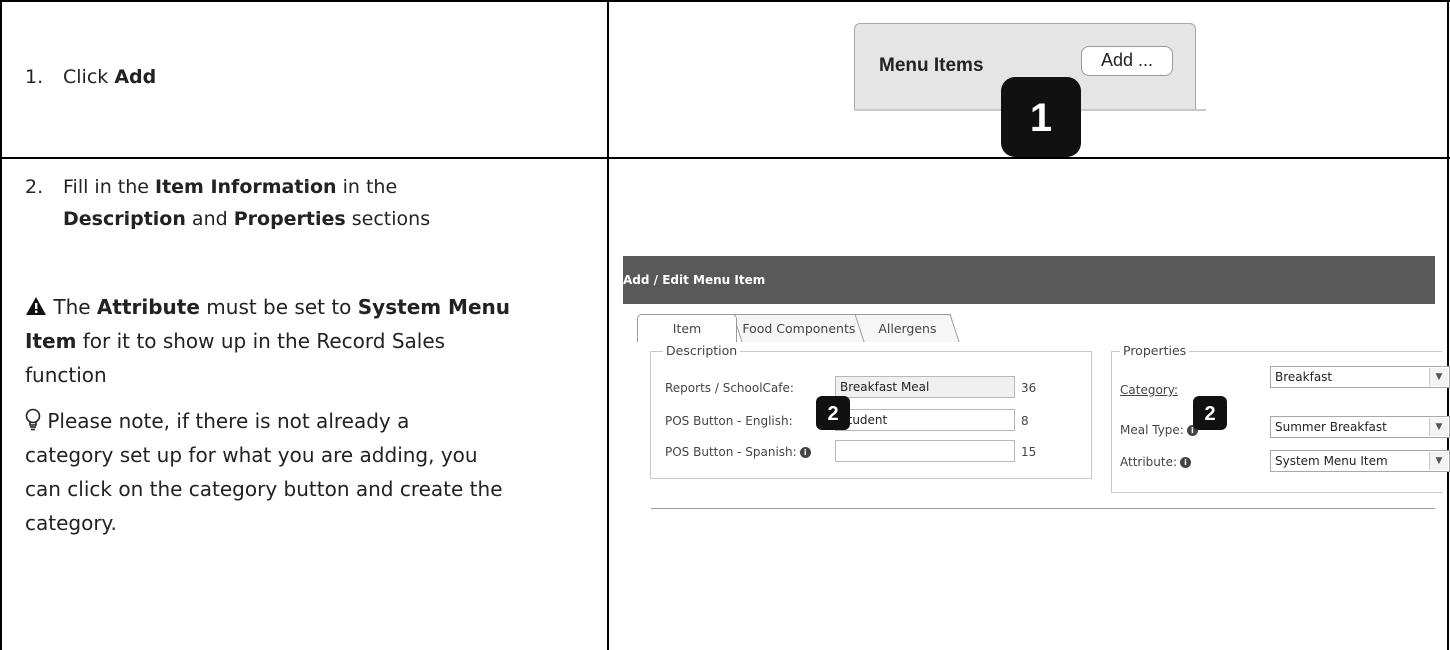 This screenshot has width=1450, height=650. What do you see at coordinates (1025, 421) in the screenshot?
I see `pos-english-char-count: 8` at bounding box center [1025, 421].